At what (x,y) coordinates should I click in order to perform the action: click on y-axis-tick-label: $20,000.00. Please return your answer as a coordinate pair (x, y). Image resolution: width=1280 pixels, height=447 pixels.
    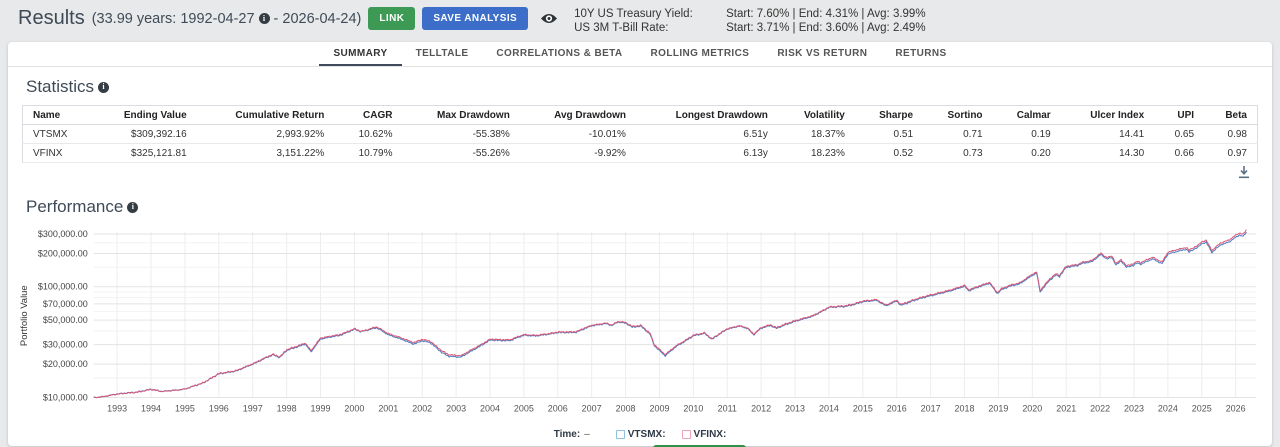
    Looking at the image, I should click on (65, 364).